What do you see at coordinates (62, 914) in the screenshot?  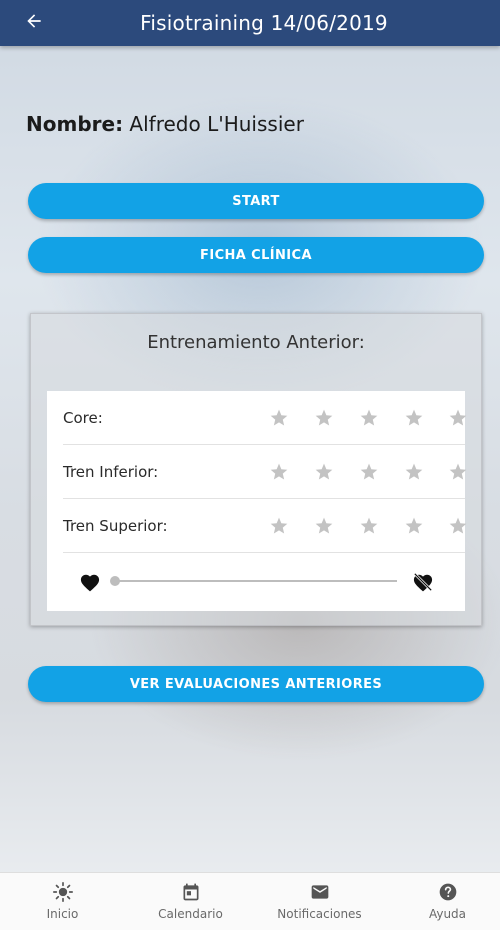 I see `tab-label: Inicio` at bounding box center [62, 914].